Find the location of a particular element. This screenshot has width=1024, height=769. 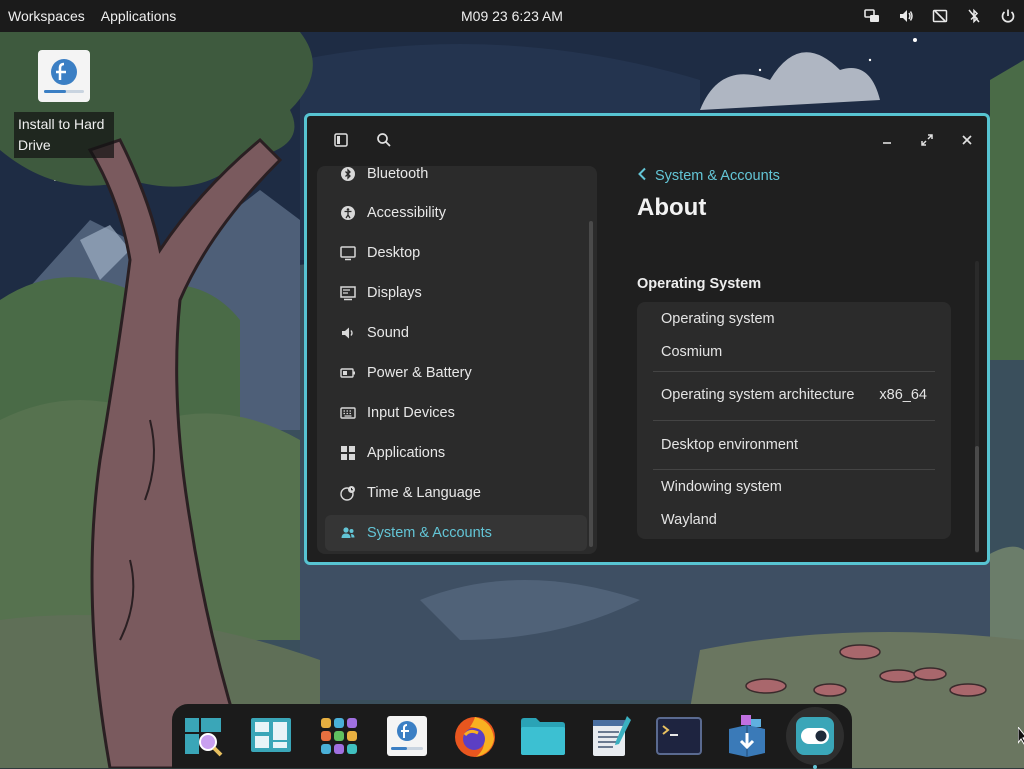

sidebar-item-label: Applications is located at coordinates (406, 453).